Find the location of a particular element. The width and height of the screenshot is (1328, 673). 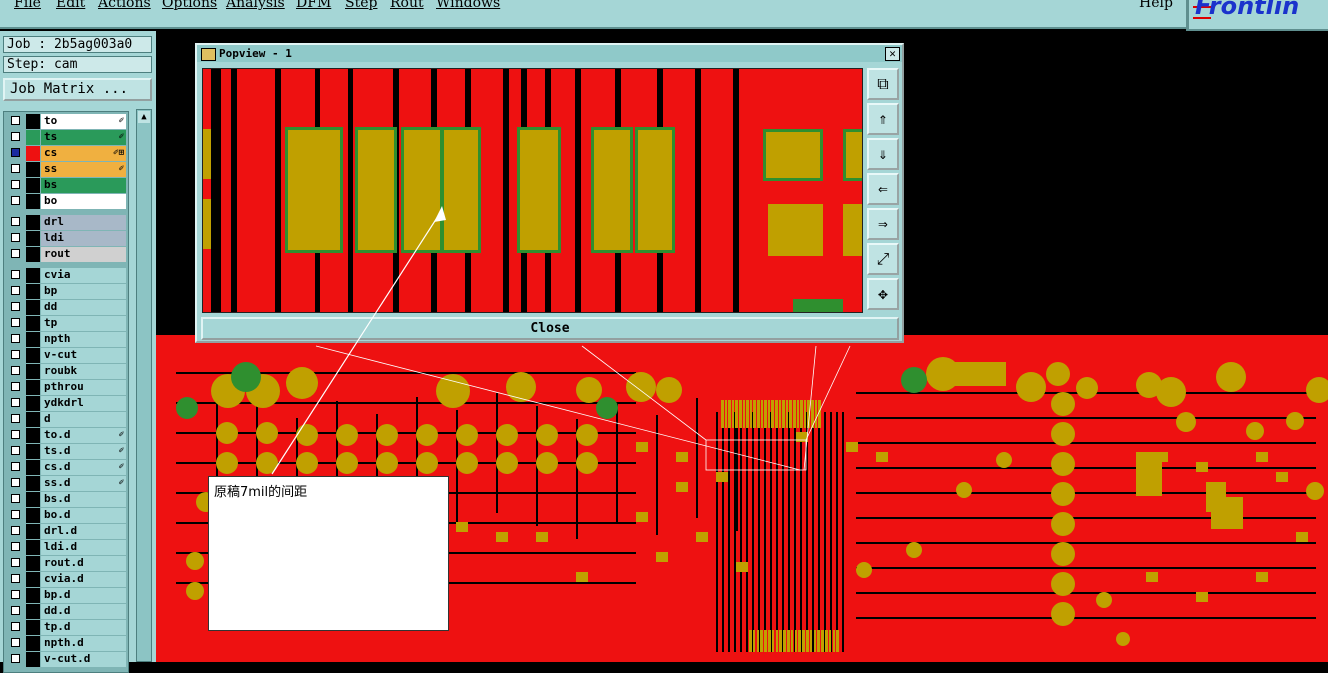

pan-right-icon: ⇒ is located at coordinates (883, 224).